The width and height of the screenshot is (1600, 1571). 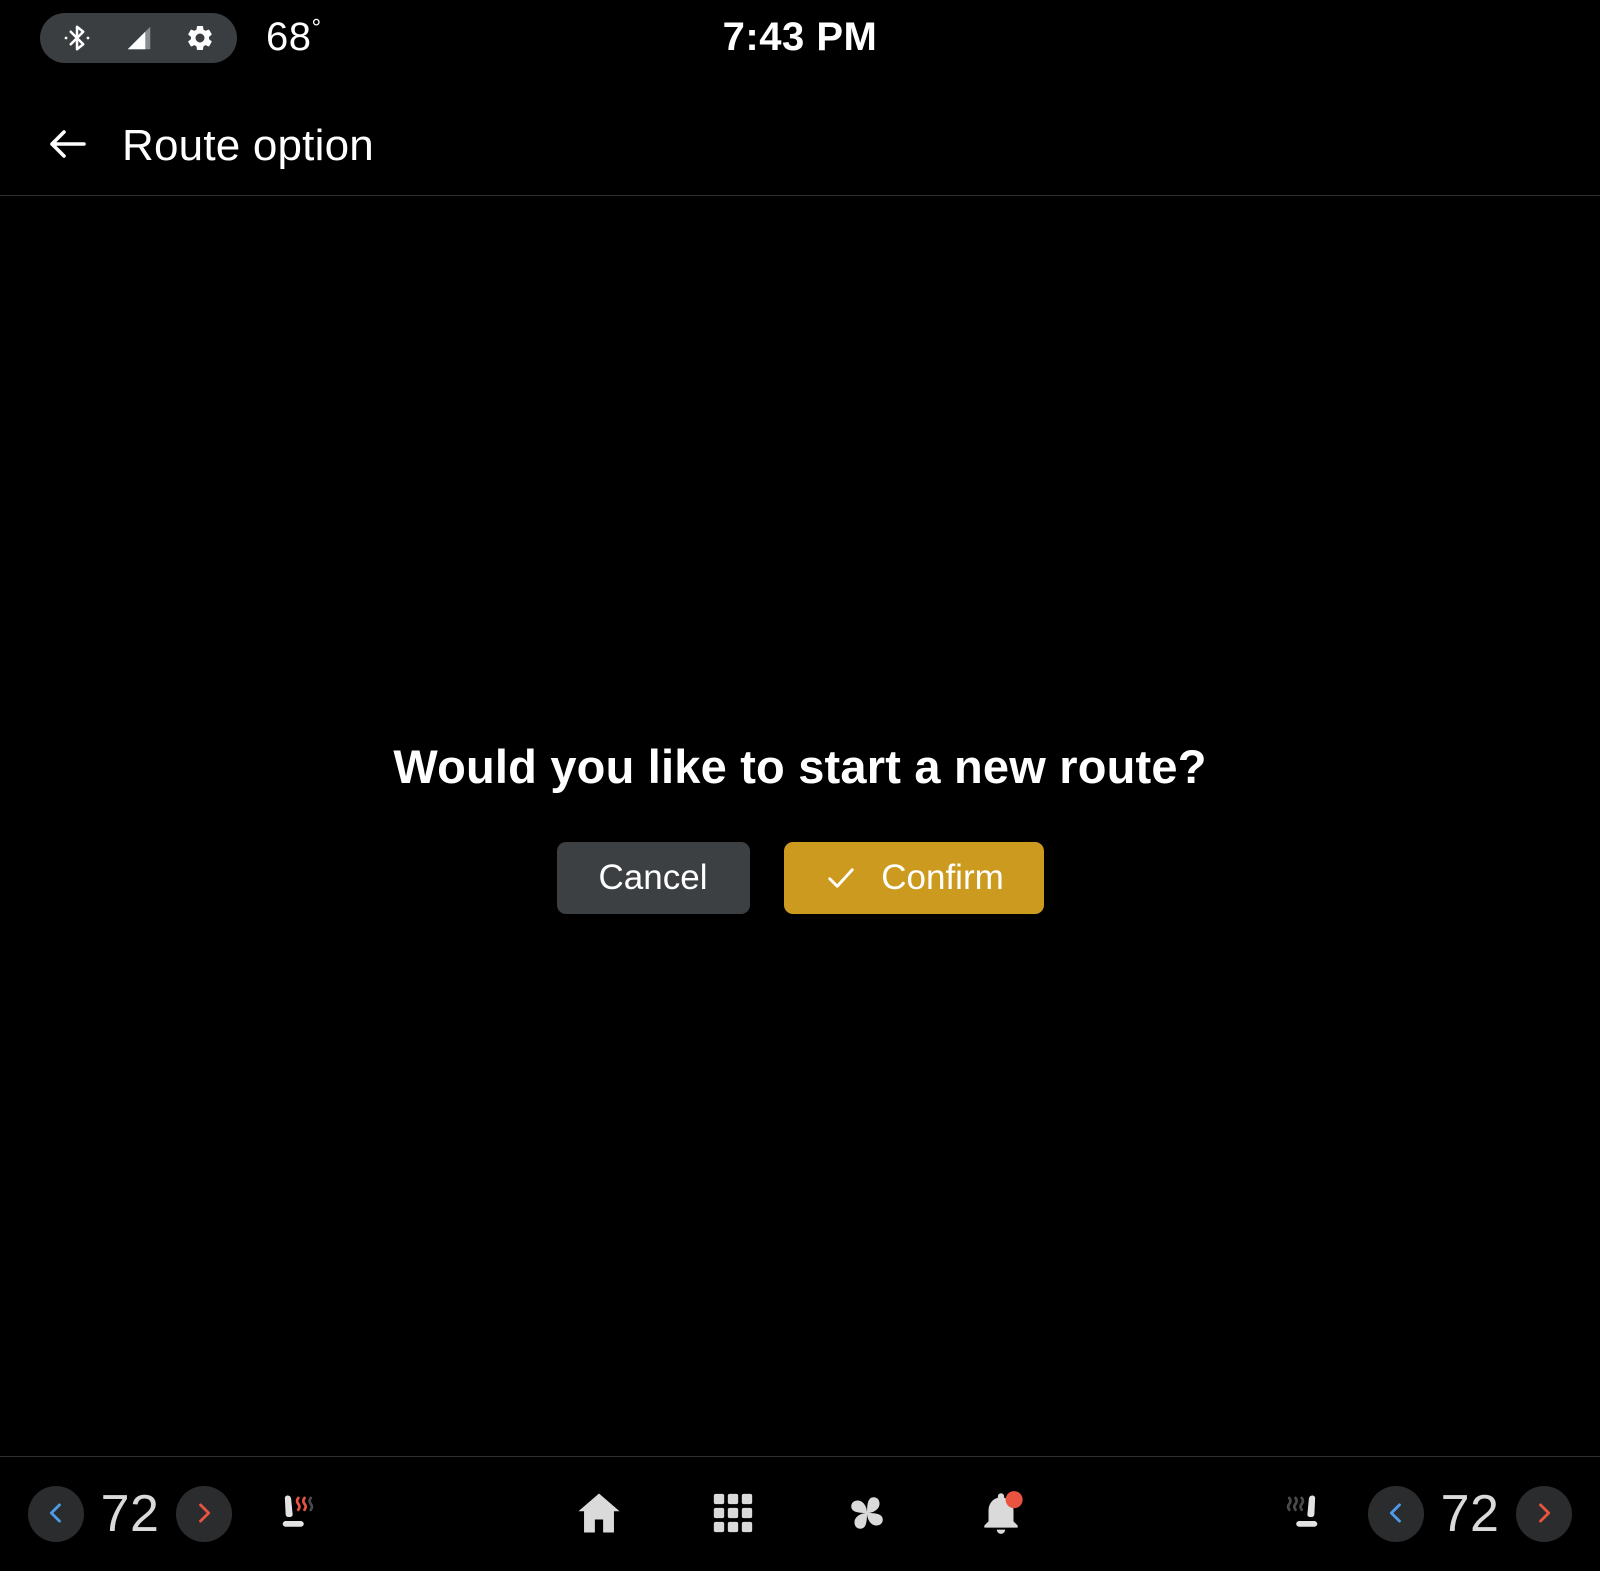 I want to click on status-bar: 68° 7:43 PM, so click(x=800, y=40).